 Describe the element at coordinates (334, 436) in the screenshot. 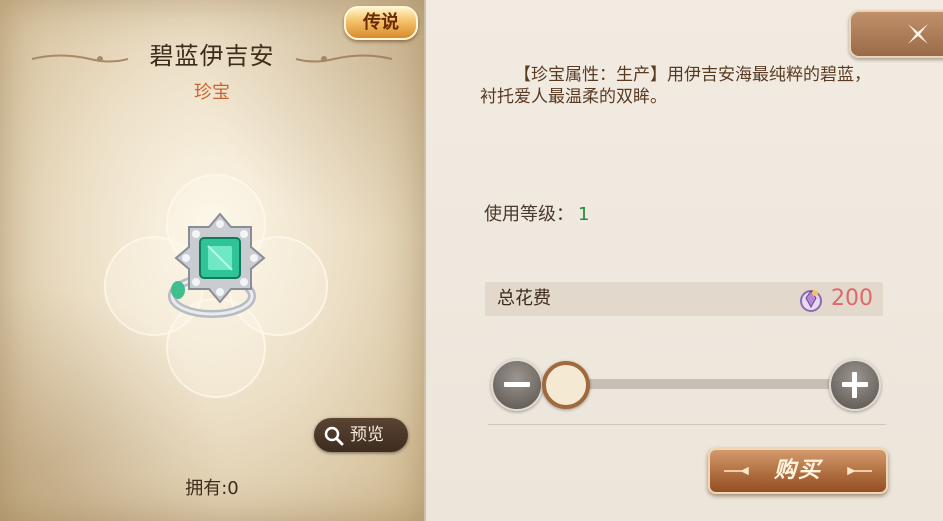

I see `magnifier-icon` at that location.